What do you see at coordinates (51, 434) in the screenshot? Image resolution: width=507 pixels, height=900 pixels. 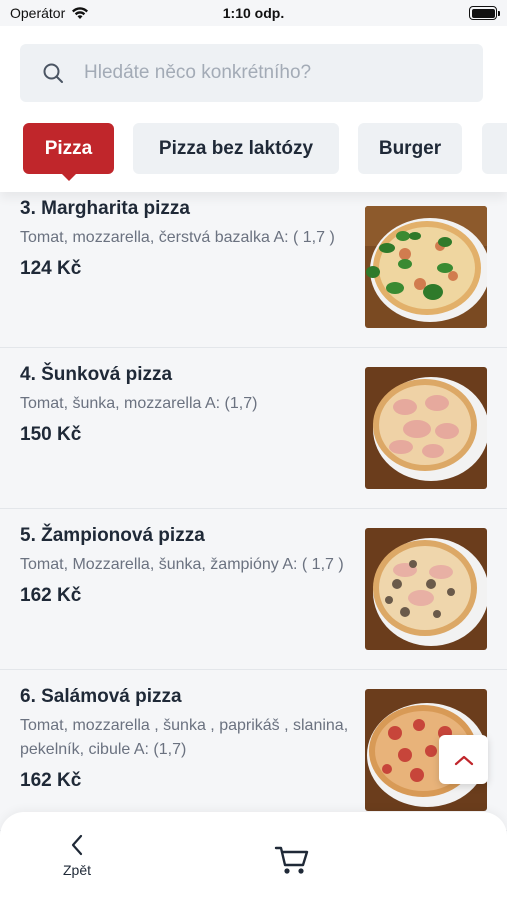 I see `item-price: 150 Kč` at bounding box center [51, 434].